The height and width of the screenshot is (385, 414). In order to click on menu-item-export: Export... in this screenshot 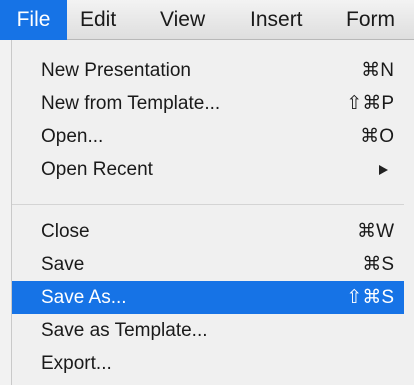, I will do `click(208, 363)`.